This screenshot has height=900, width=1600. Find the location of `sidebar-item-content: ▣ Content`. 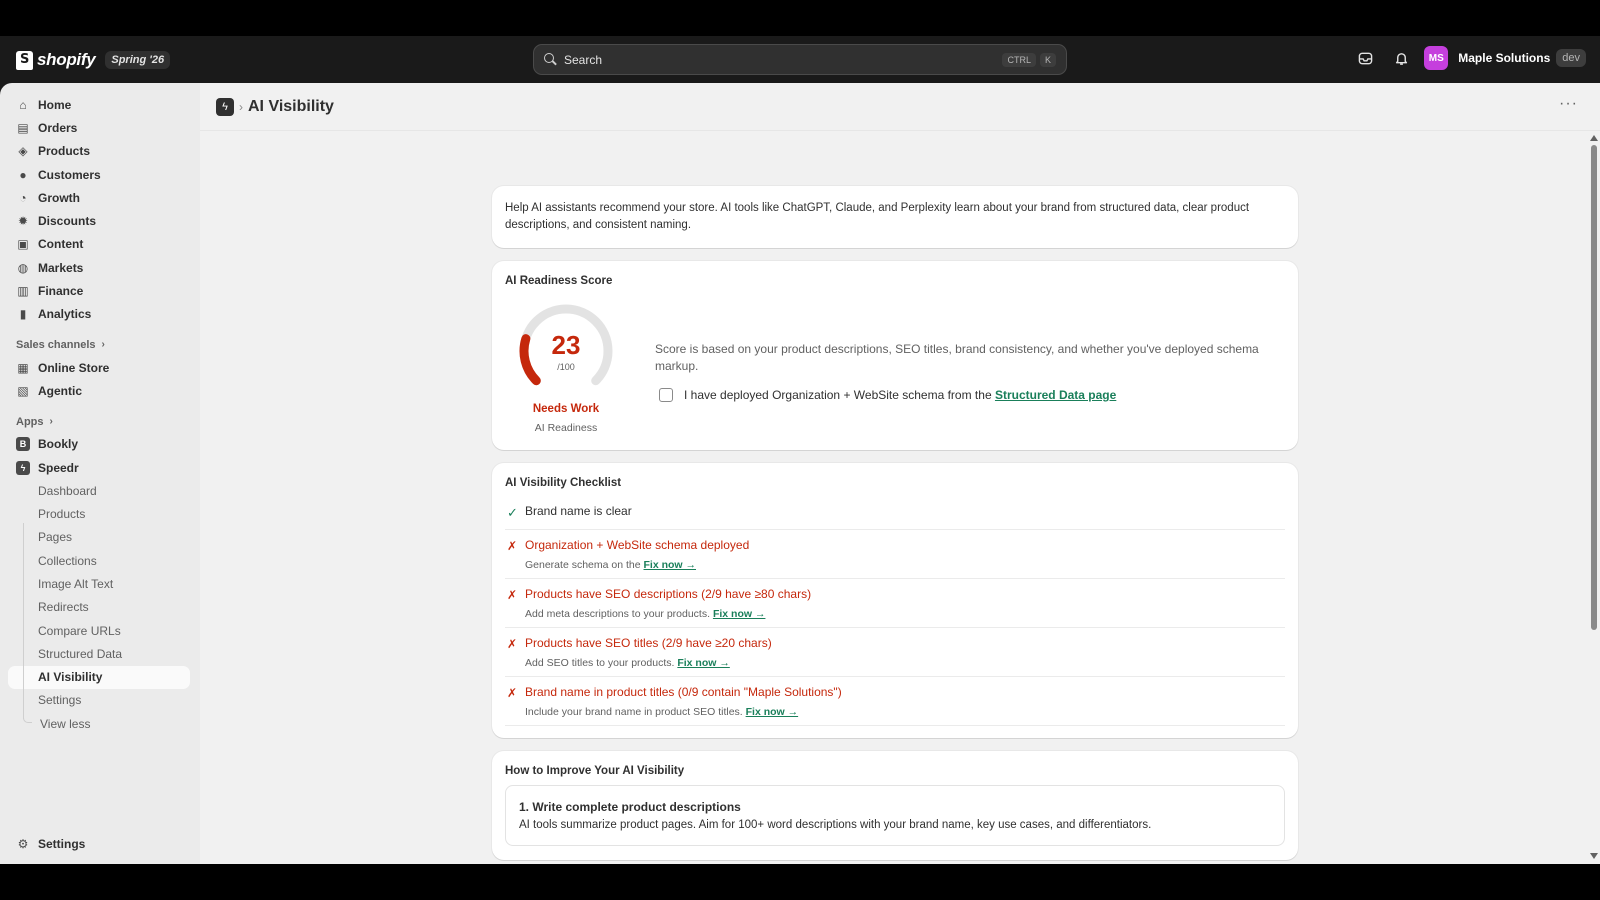

sidebar-item-content: ▣ Content is located at coordinates (100, 244).